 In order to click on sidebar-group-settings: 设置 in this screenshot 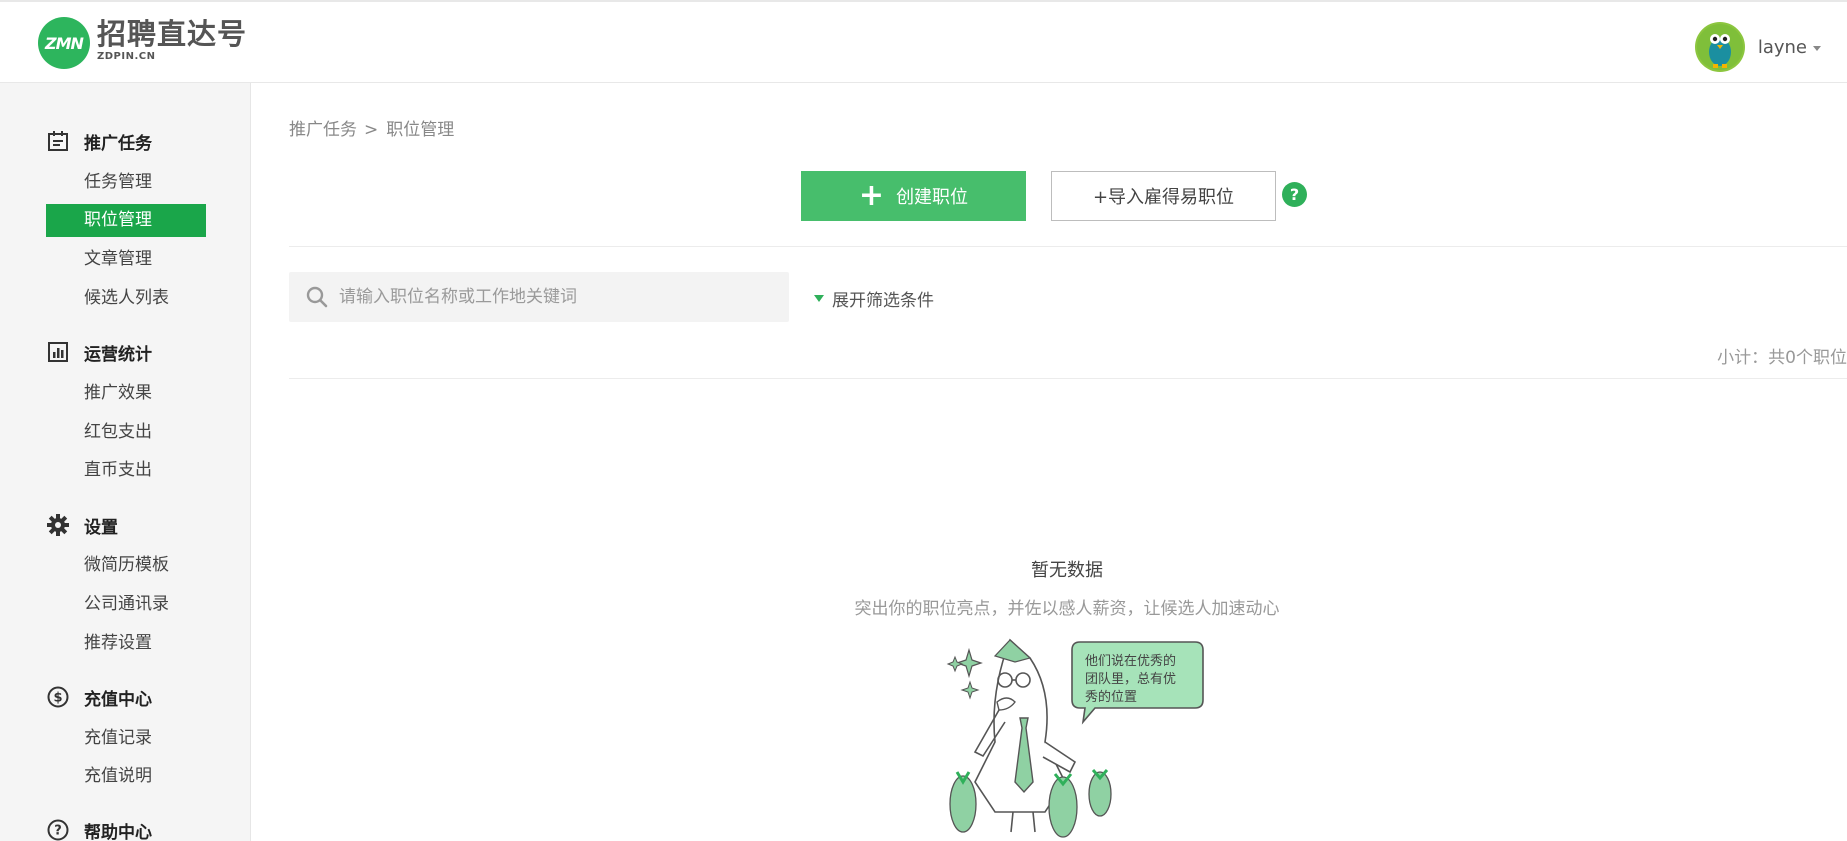, I will do `click(82, 525)`.